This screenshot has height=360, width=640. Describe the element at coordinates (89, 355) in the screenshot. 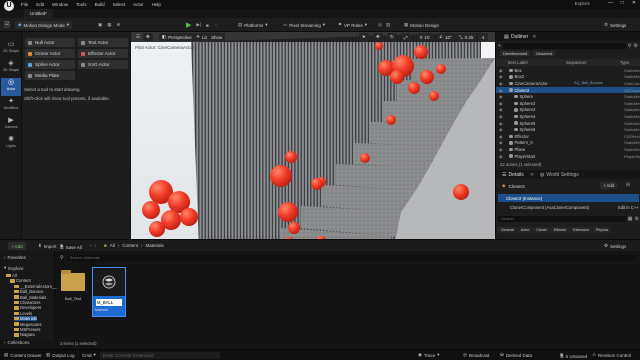

I see `cmd-dropdown: Cmd ▾` at that location.